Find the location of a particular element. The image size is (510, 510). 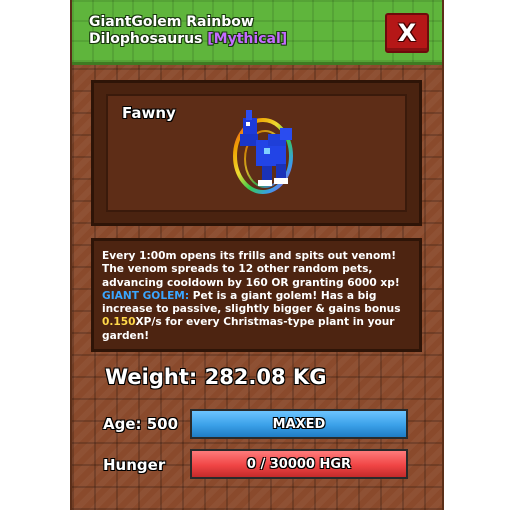

rarity-badge: [Mythical] is located at coordinates (247, 39).